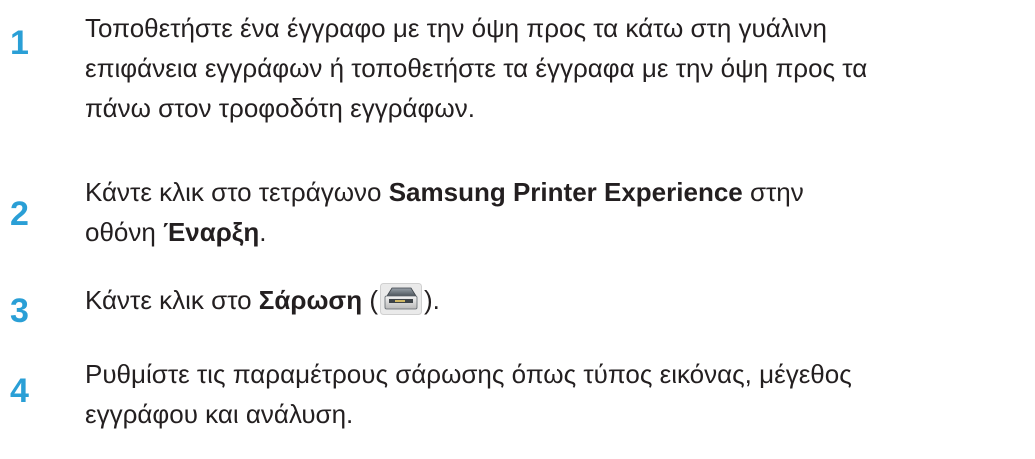 The width and height of the screenshot is (1035, 459). Describe the element at coordinates (19, 214) in the screenshot. I see `step-number: 2` at that location.